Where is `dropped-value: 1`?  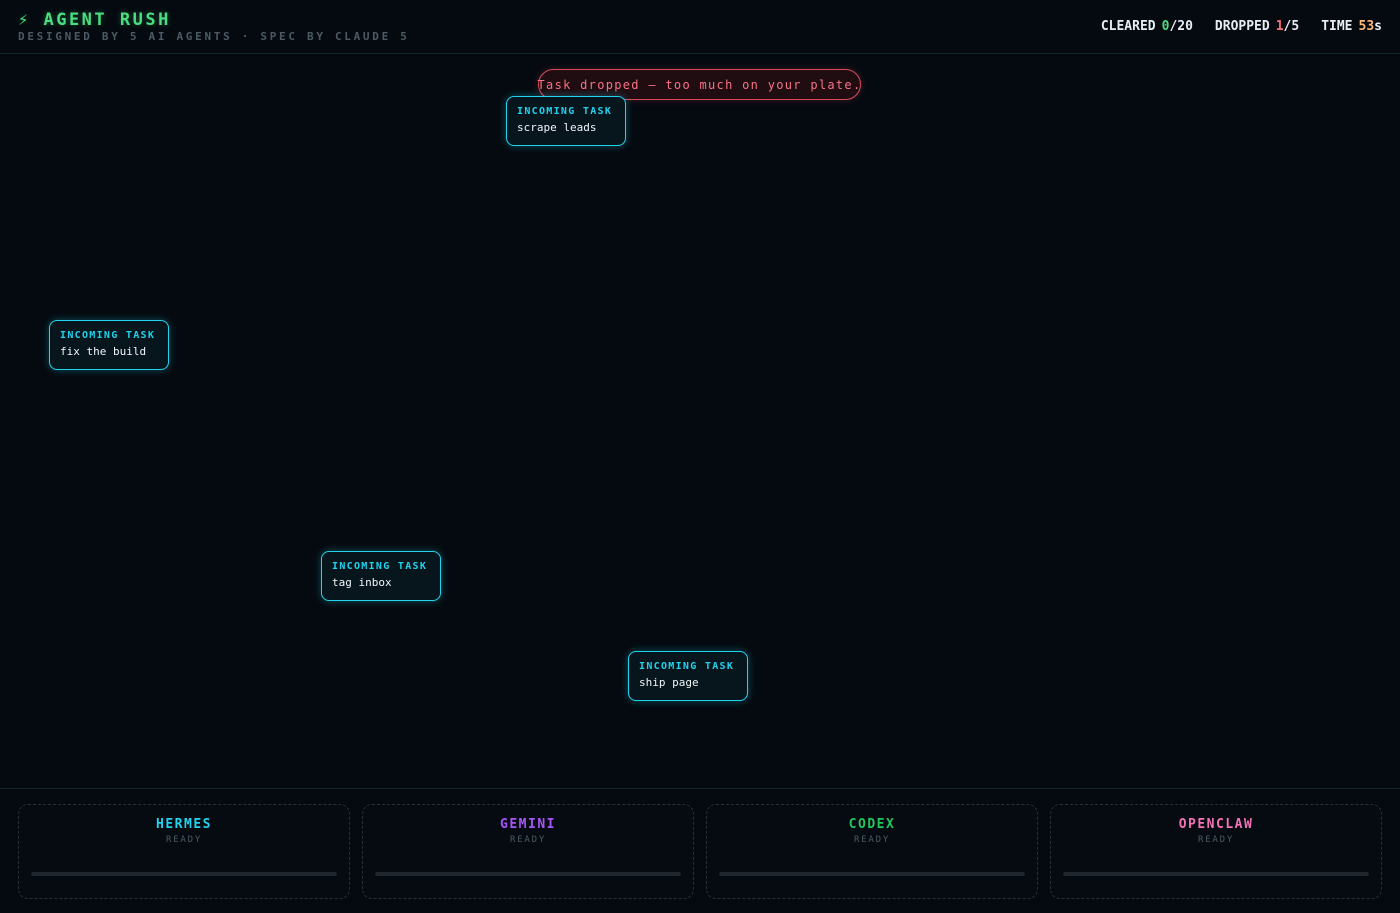
dropped-value: 1 is located at coordinates (1279, 26).